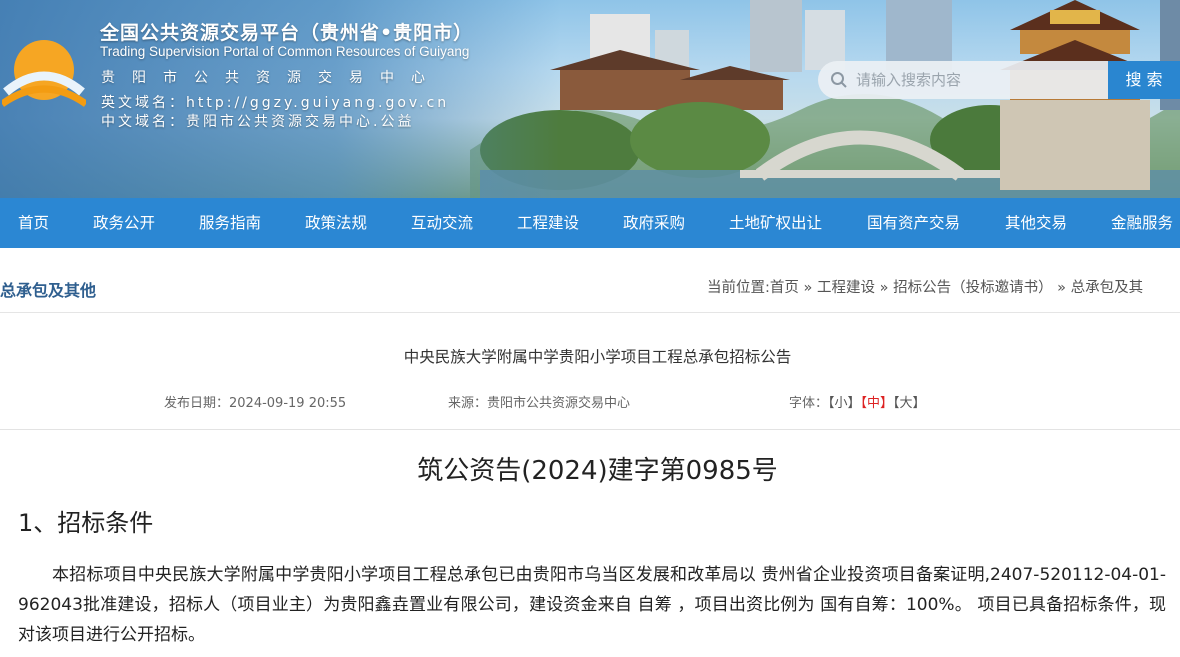 This screenshot has height=657, width=1180. I want to click on site-title: 全国公共资源交易平台（贵州省•贵阳市）, so click(287, 33).